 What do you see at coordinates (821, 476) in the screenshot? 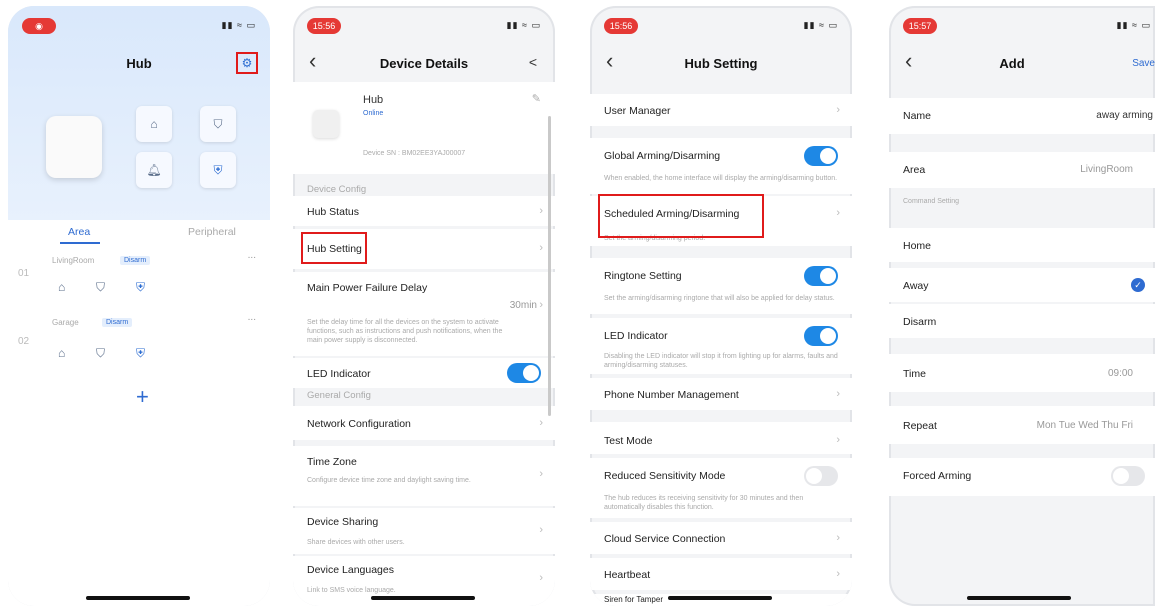
I see `reduced-sensitivity-toggle` at bounding box center [821, 476].